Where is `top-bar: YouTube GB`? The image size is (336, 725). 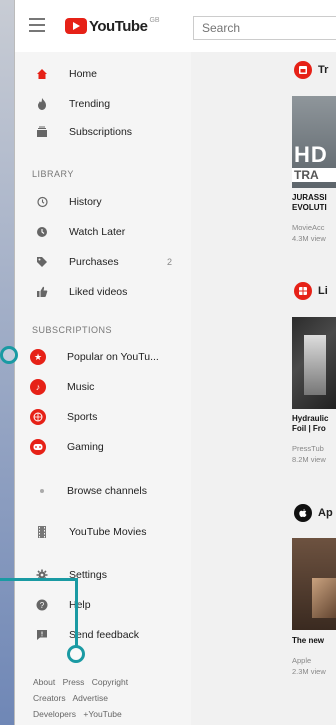 top-bar: YouTube GB is located at coordinates (175, 26).